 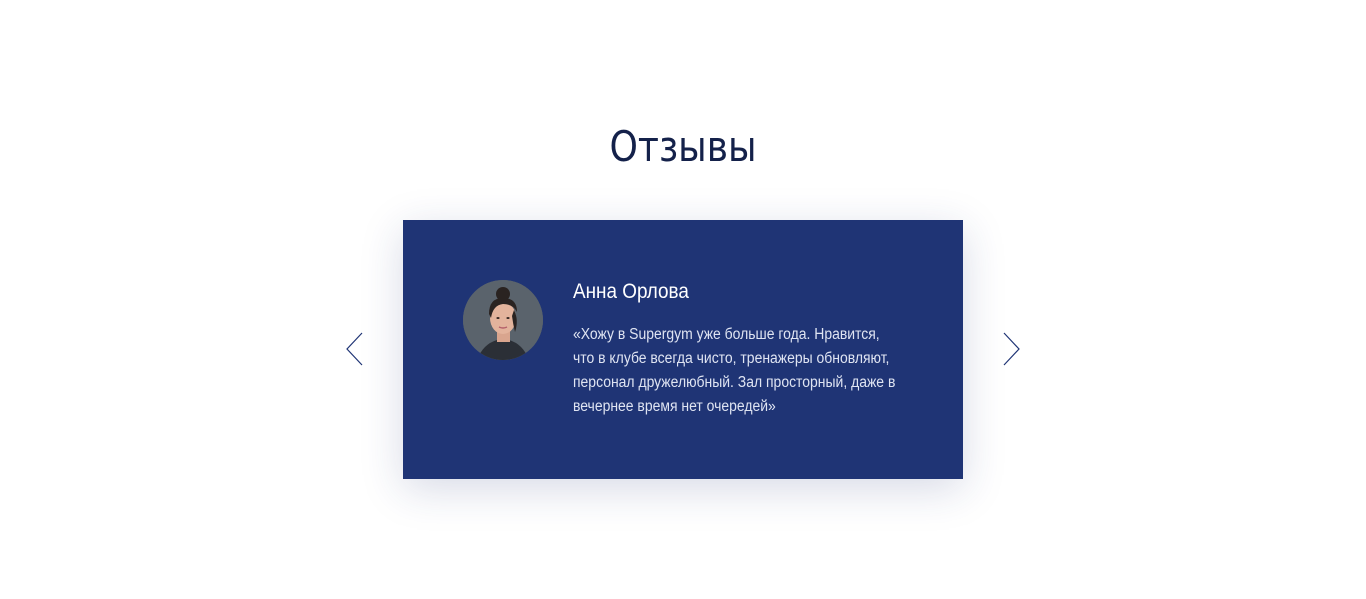 I want to click on avatar, so click(x=503, y=320).